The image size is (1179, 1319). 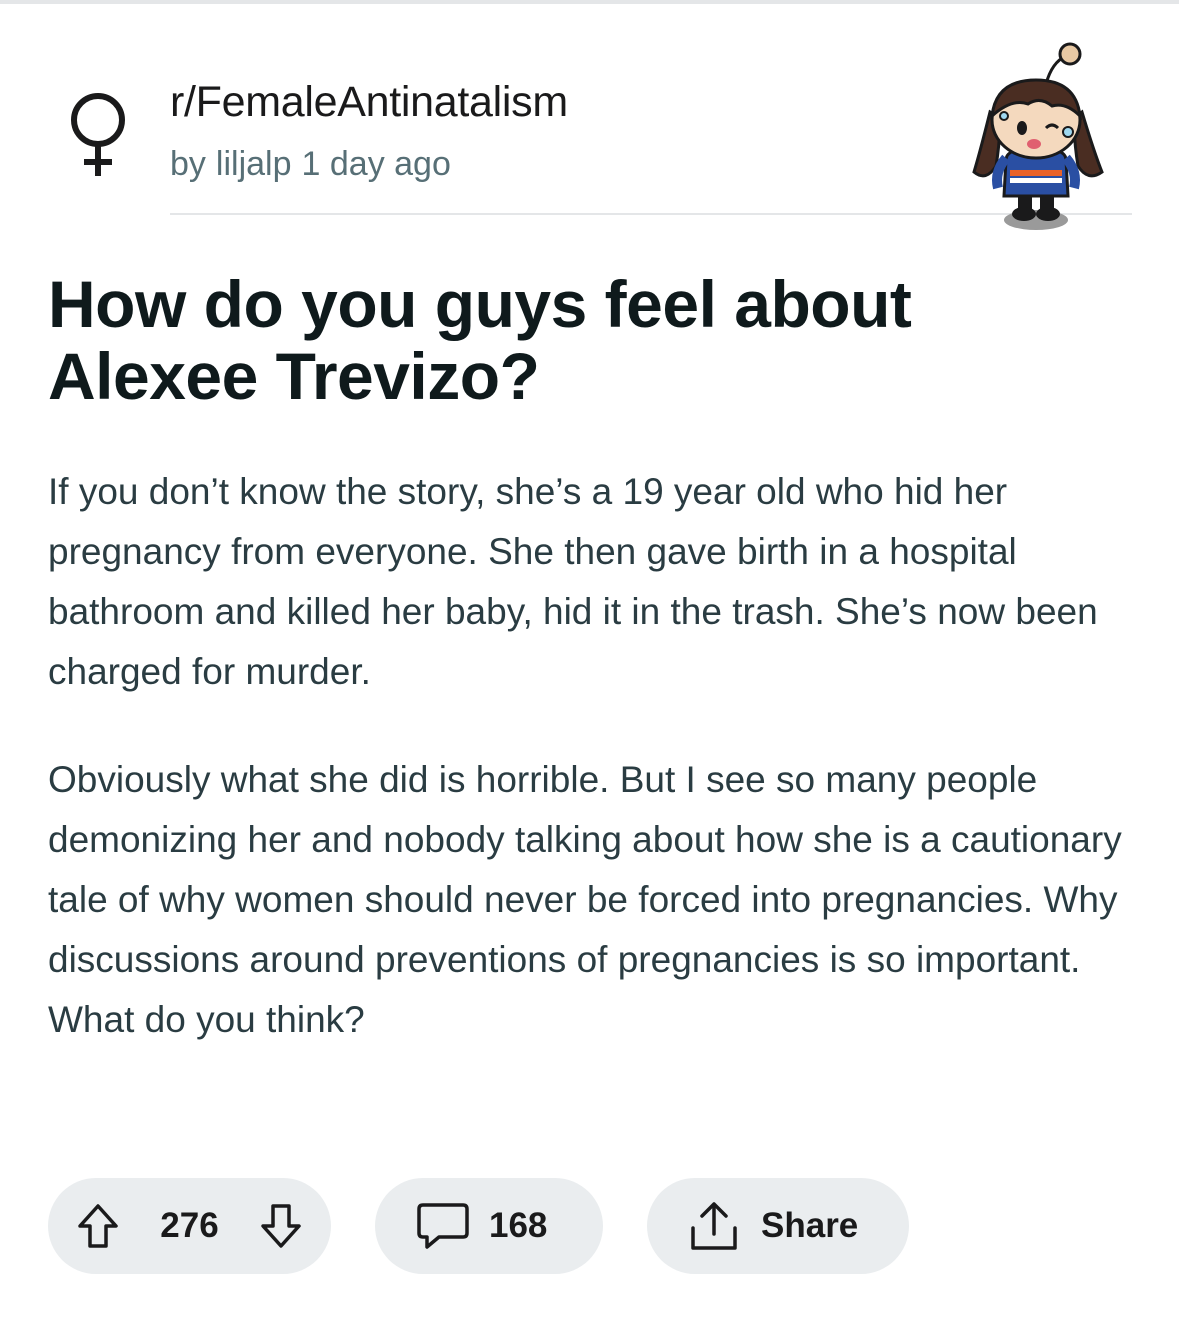 I want to click on post-meta: by liljalp 1 day ago, so click(x=315, y=164).